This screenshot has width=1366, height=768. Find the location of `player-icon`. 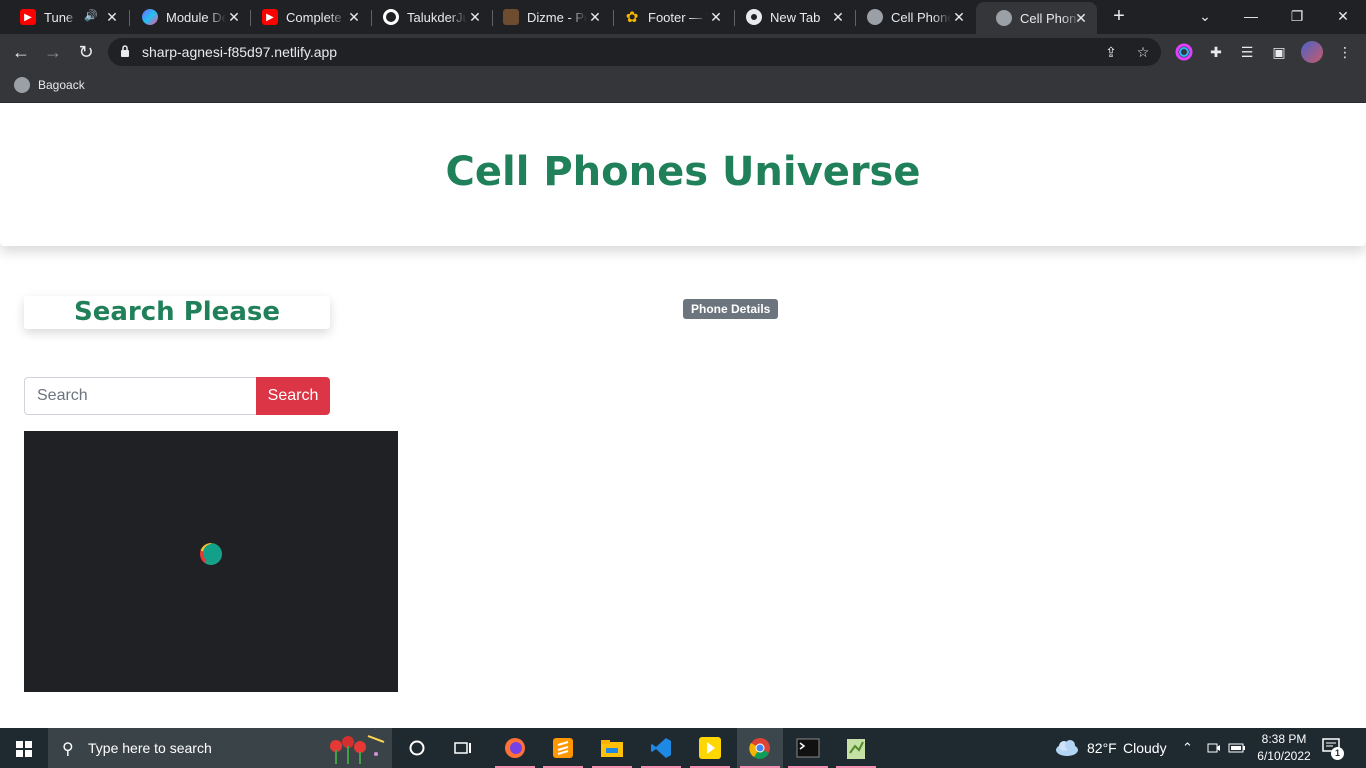

player-icon is located at coordinates (710, 748).